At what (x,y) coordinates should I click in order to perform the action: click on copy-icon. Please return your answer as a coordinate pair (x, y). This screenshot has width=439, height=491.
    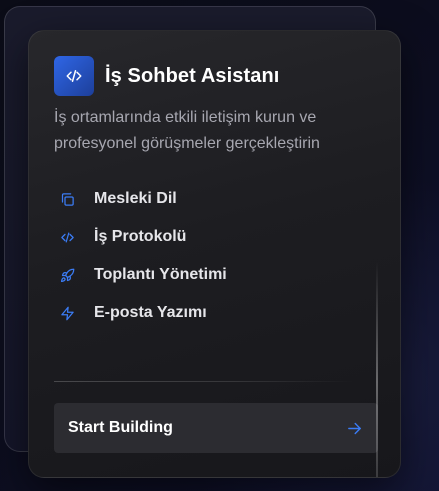
    Looking at the image, I should click on (67, 199).